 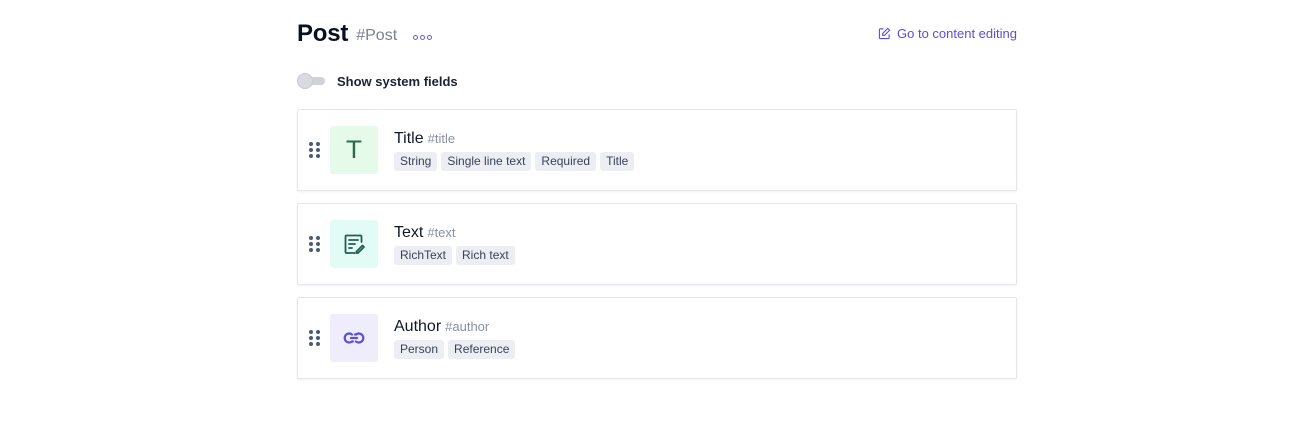 I want to click on text-t-icon: T, so click(x=354, y=150).